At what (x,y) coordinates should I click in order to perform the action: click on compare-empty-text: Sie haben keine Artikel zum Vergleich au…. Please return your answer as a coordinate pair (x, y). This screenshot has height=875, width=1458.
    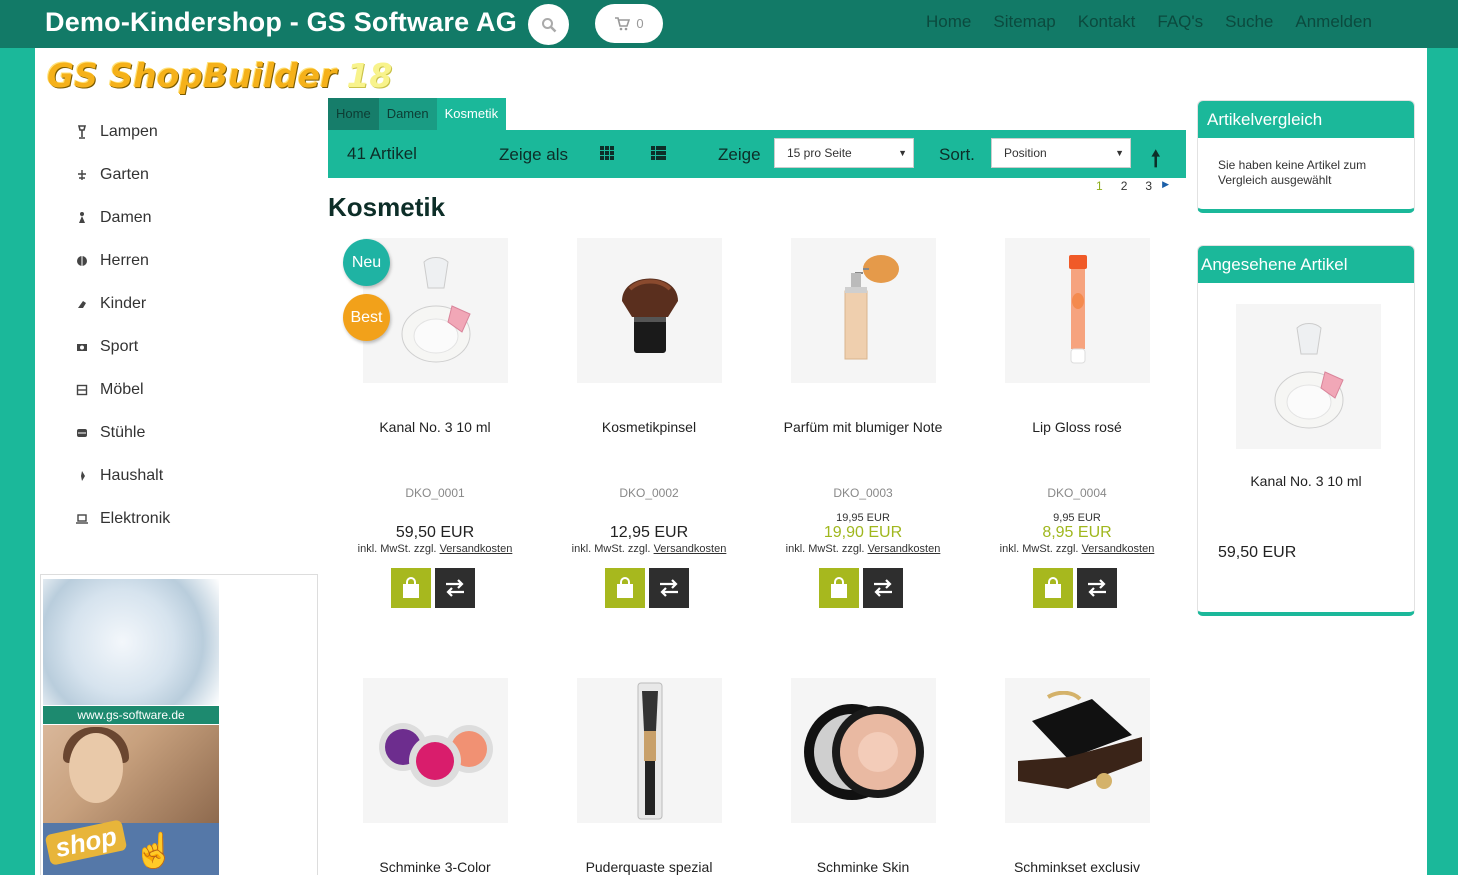
    Looking at the image, I should click on (1292, 172).